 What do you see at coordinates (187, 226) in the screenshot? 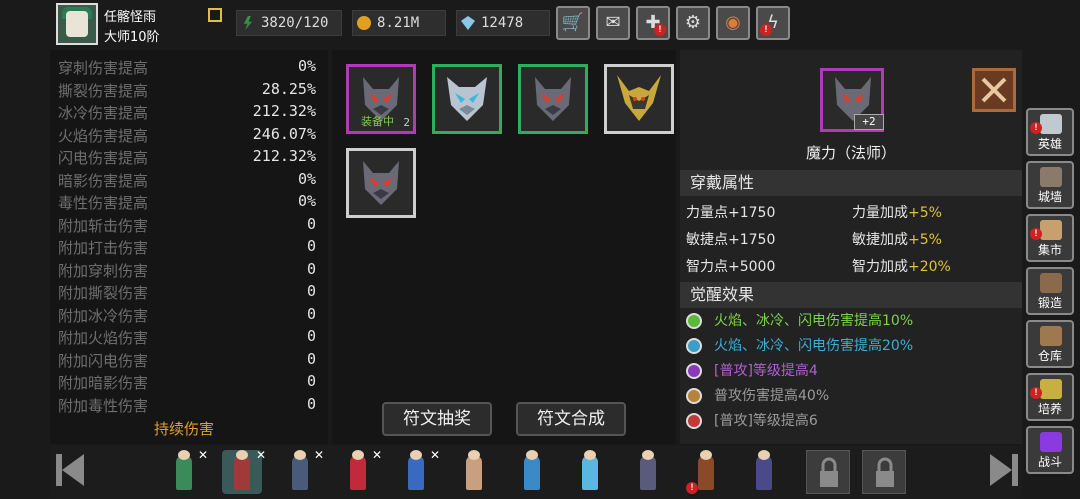
I see `stat-row: 附加斩击伤害 0` at bounding box center [187, 226].